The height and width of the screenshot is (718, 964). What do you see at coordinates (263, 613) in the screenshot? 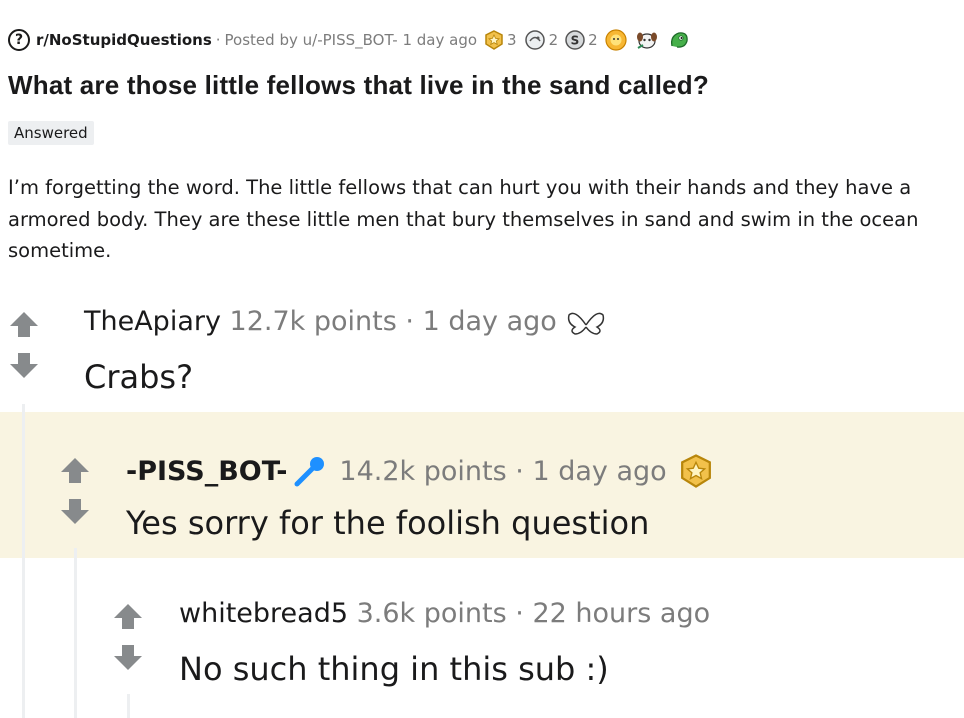
I see `comment-author: whitebread5` at bounding box center [263, 613].